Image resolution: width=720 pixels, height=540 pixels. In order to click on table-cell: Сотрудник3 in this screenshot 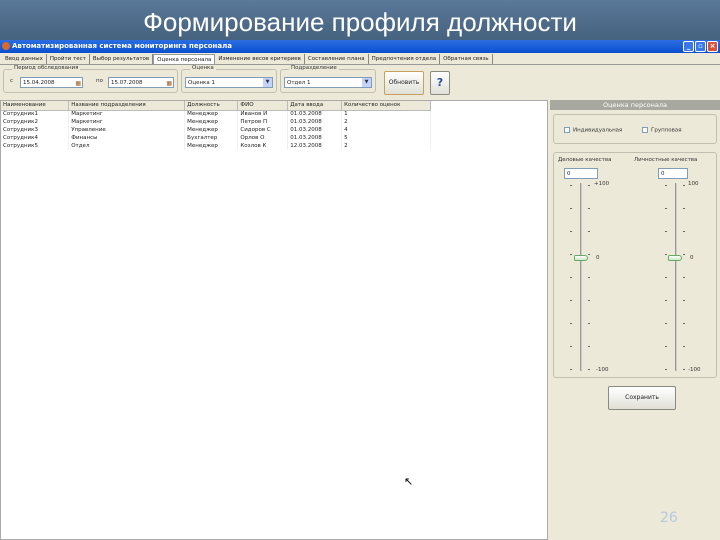, I will do `click(35, 130)`.